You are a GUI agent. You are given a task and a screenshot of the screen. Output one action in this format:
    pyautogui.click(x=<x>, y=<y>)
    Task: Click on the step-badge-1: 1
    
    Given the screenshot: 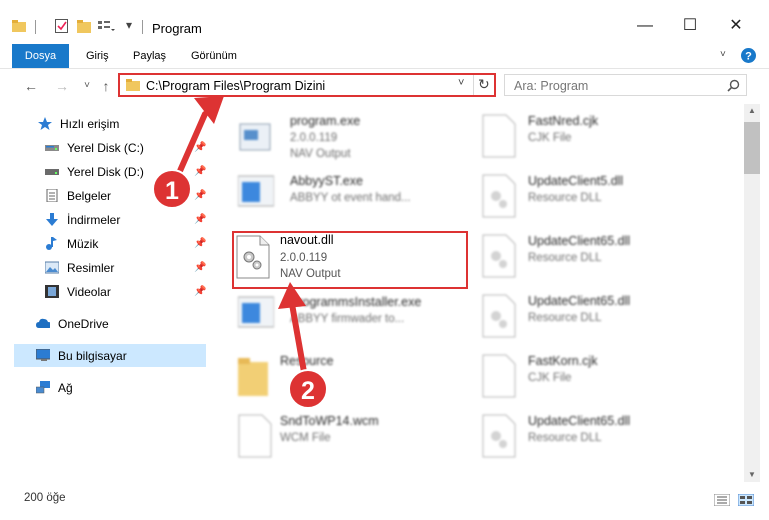 What is the action you would take?
    pyautogui.click(x=172, y=189)
    